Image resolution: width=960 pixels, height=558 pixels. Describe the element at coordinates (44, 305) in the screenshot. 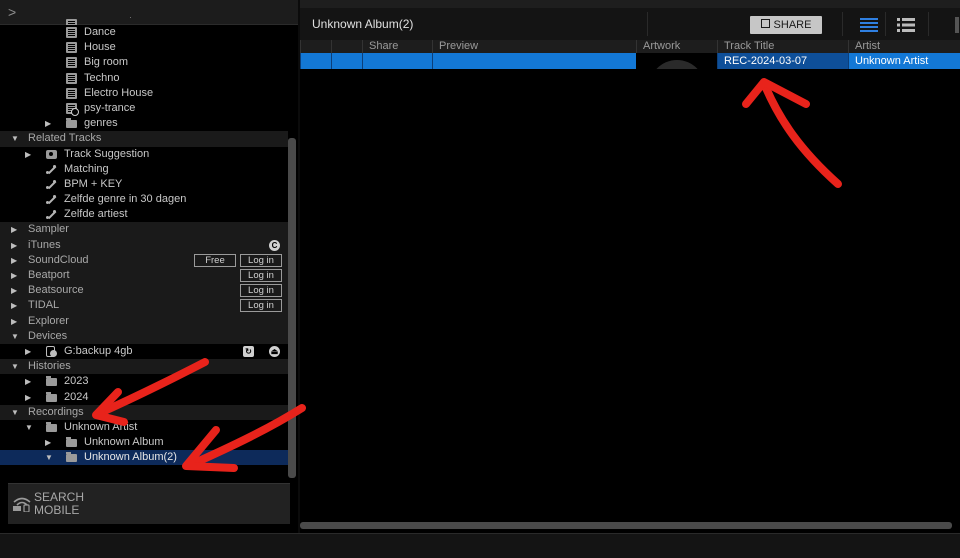

I see `tree-item-label: TIDAL` at that location.